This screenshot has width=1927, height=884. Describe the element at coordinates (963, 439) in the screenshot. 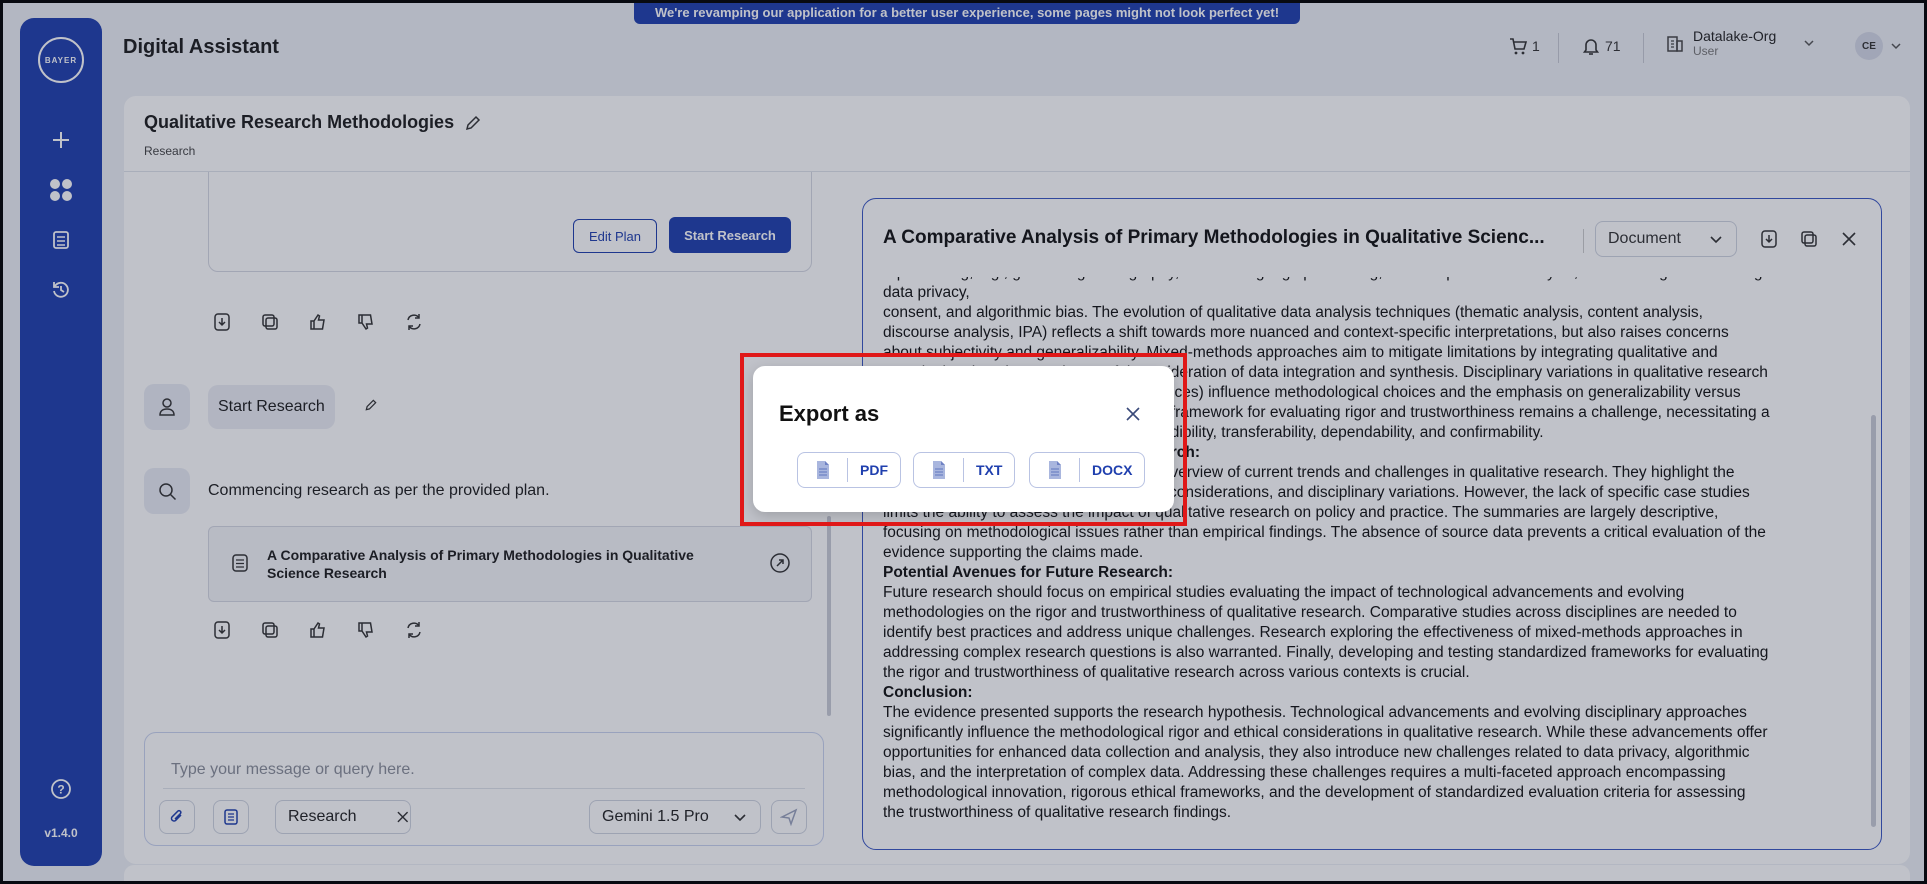

I see `annotation-highlight-box` at that location.